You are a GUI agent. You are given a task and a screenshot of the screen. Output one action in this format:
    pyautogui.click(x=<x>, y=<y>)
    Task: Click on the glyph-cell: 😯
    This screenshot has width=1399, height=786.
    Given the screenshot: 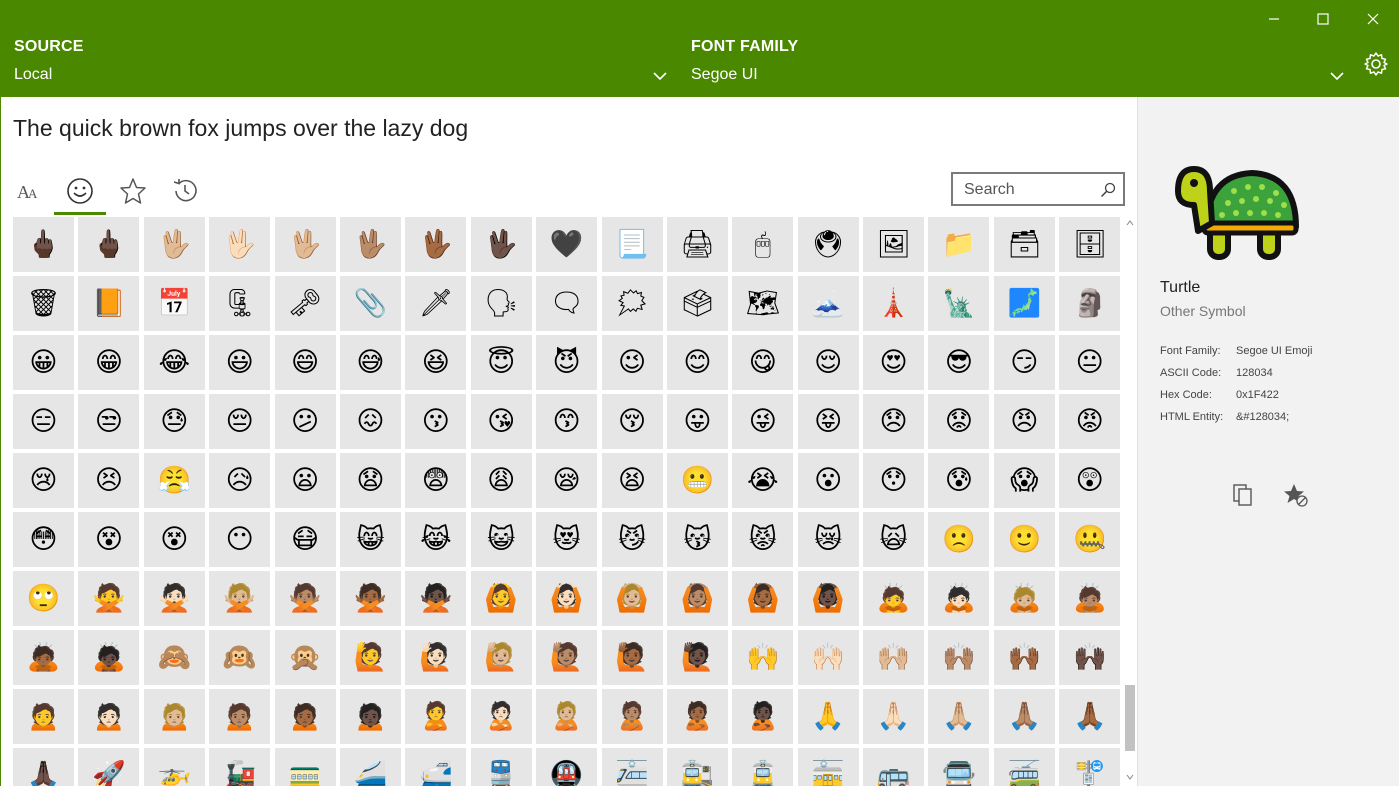 What is the action you would take?
    pyautogui.click(x=894, y=480)
    